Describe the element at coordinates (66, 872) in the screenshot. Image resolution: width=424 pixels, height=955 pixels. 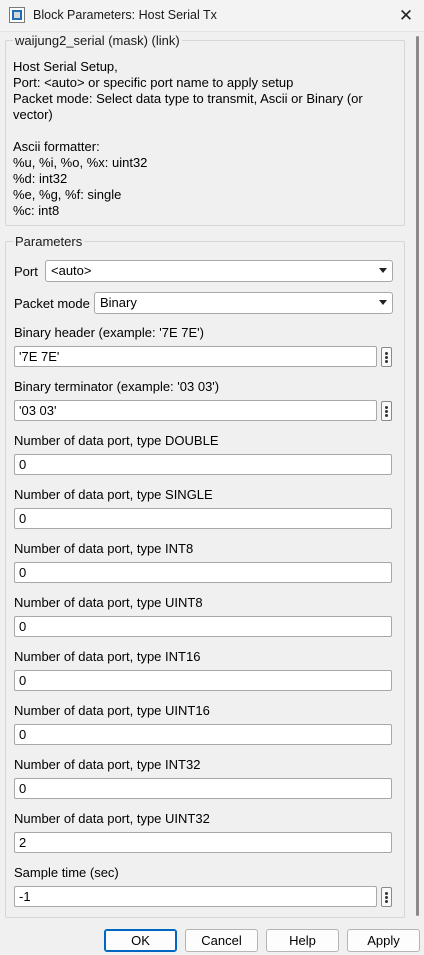
I see `sample-time-label: Sample time (sec)` at that location.